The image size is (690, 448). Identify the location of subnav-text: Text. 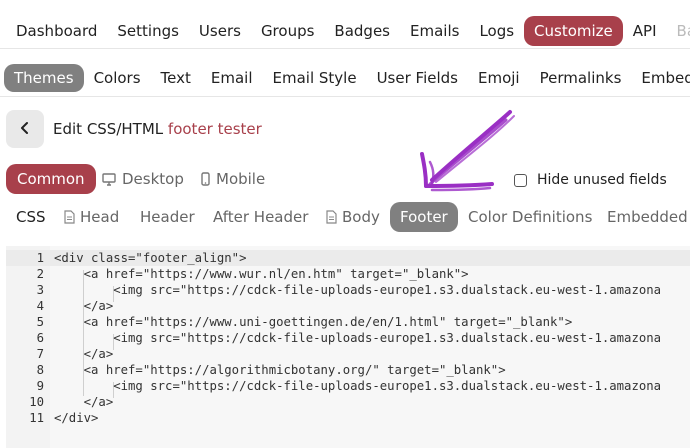
(176, 78).